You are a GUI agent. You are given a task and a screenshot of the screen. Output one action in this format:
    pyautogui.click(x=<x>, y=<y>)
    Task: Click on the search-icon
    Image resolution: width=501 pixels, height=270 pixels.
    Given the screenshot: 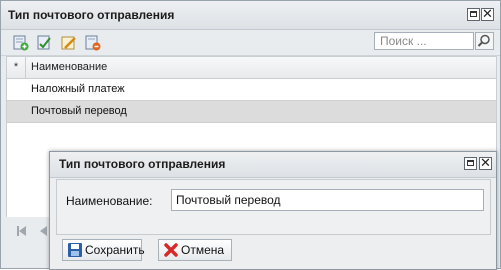 What is the action you would take?
    pyautogui.click(x=483, y=40)
    